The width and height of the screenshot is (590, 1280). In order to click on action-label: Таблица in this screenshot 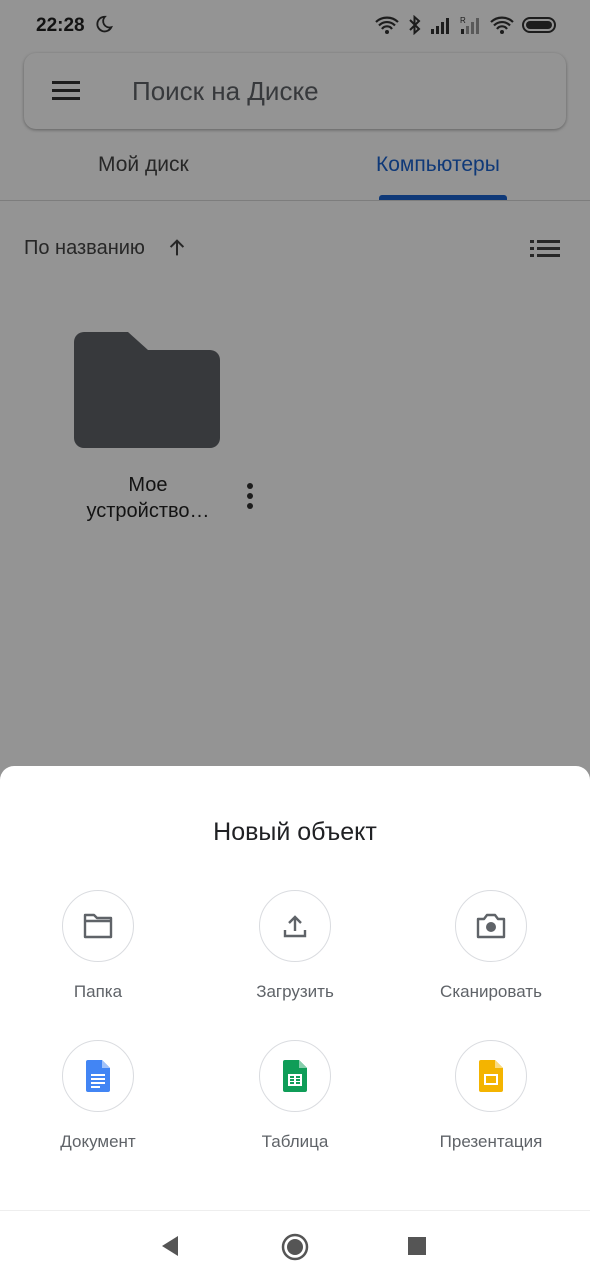, I will do `click(295, 1141)`.